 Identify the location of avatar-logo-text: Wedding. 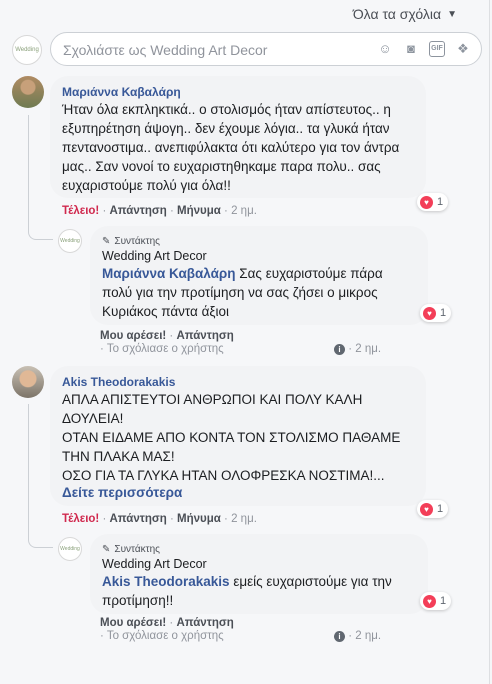
(27, 50).